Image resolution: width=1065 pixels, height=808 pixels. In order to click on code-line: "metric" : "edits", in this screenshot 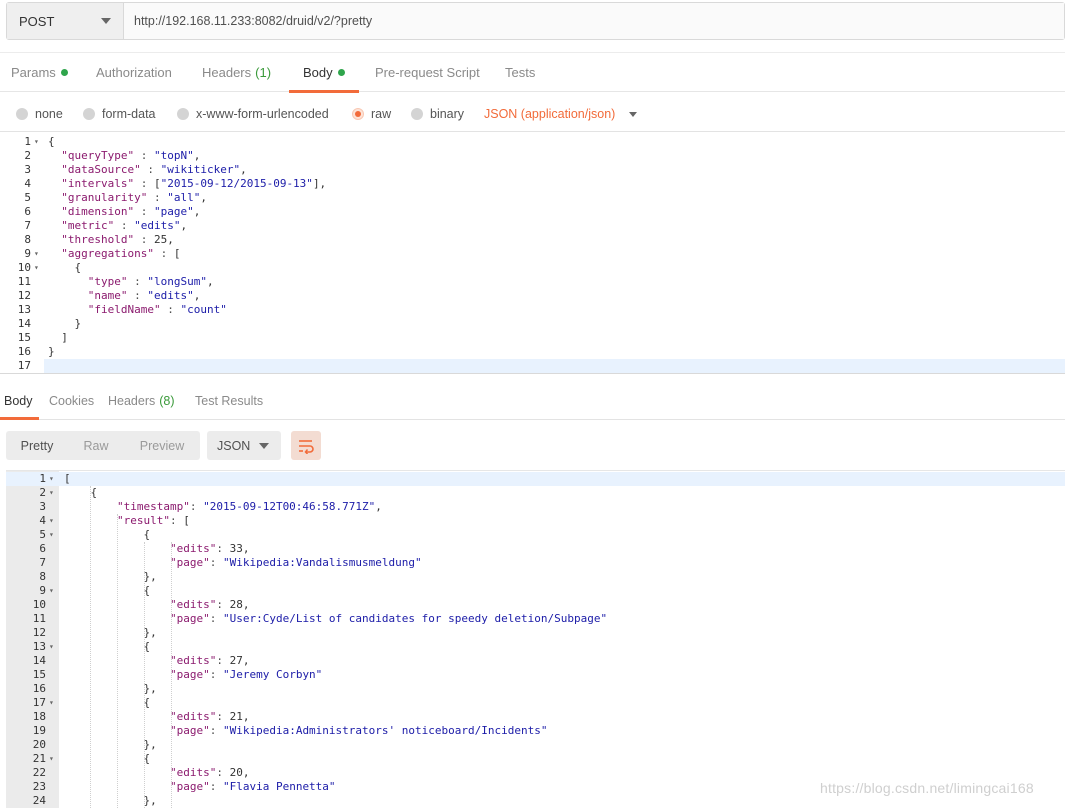, I will do `click(124, 225)`.